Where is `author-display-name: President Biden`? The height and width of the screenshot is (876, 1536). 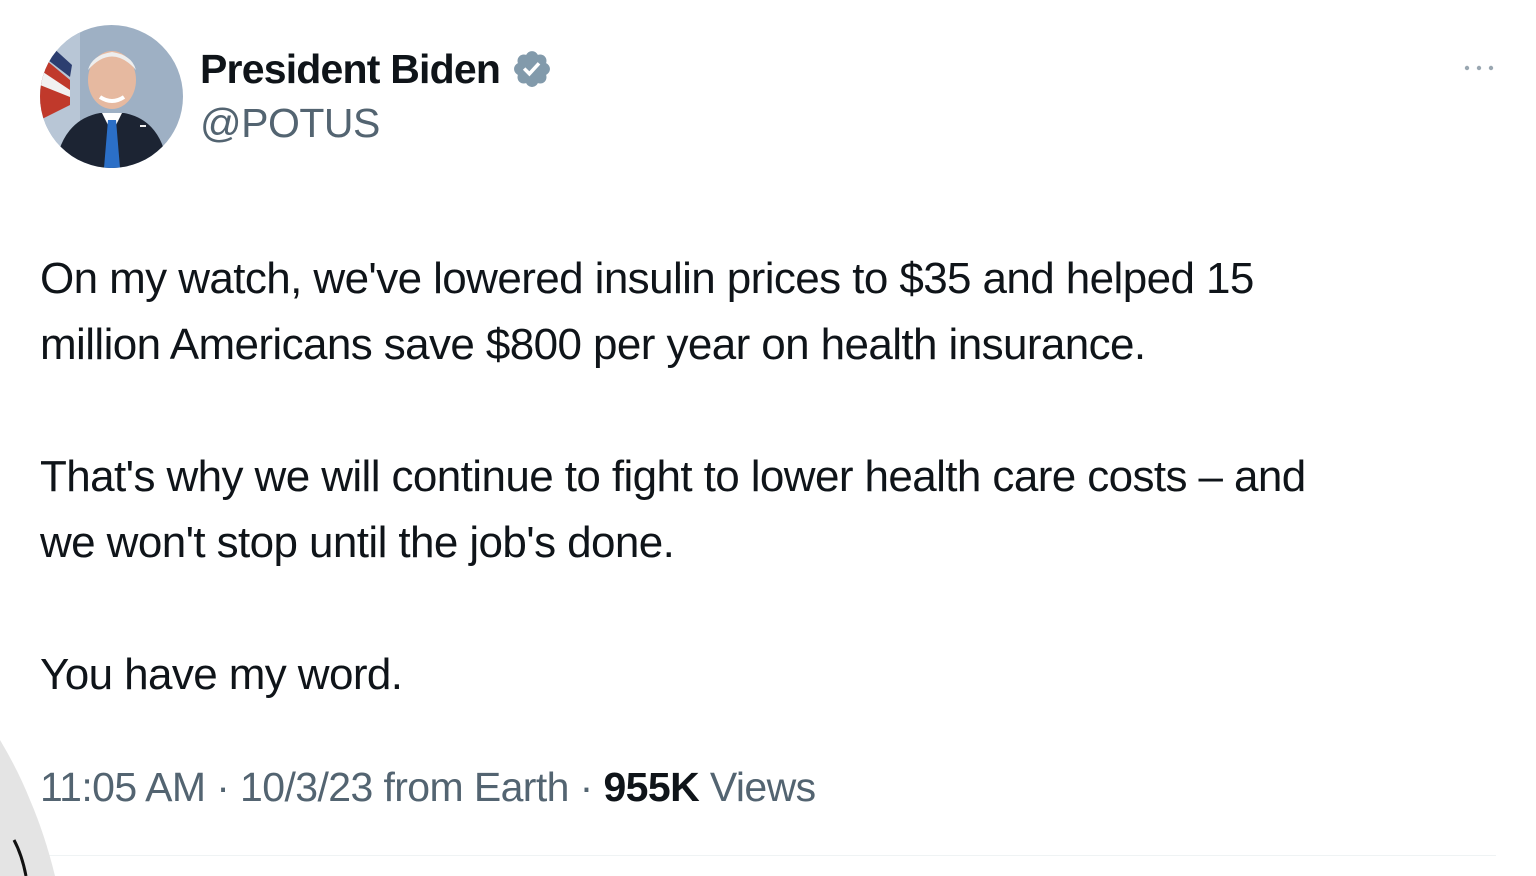
author-display-name: President Biden is located at coordinates (350, 69).